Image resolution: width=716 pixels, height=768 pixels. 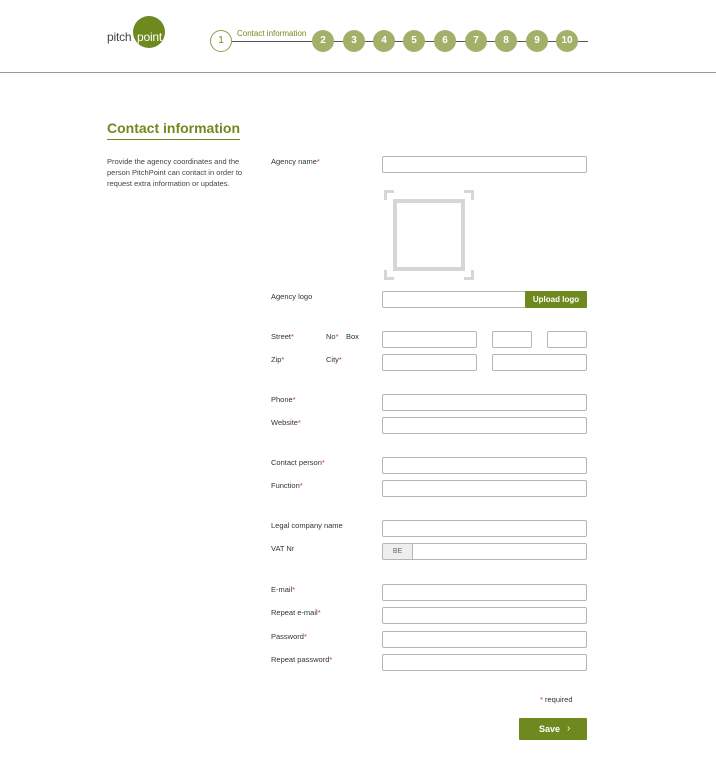 What do you see at coordinates (400, 41) in the screenshot?
I see `progress-stepper: 1 Contact information 2 3 4 5 6 7 8 9 10` at bounding box center [400, 41].